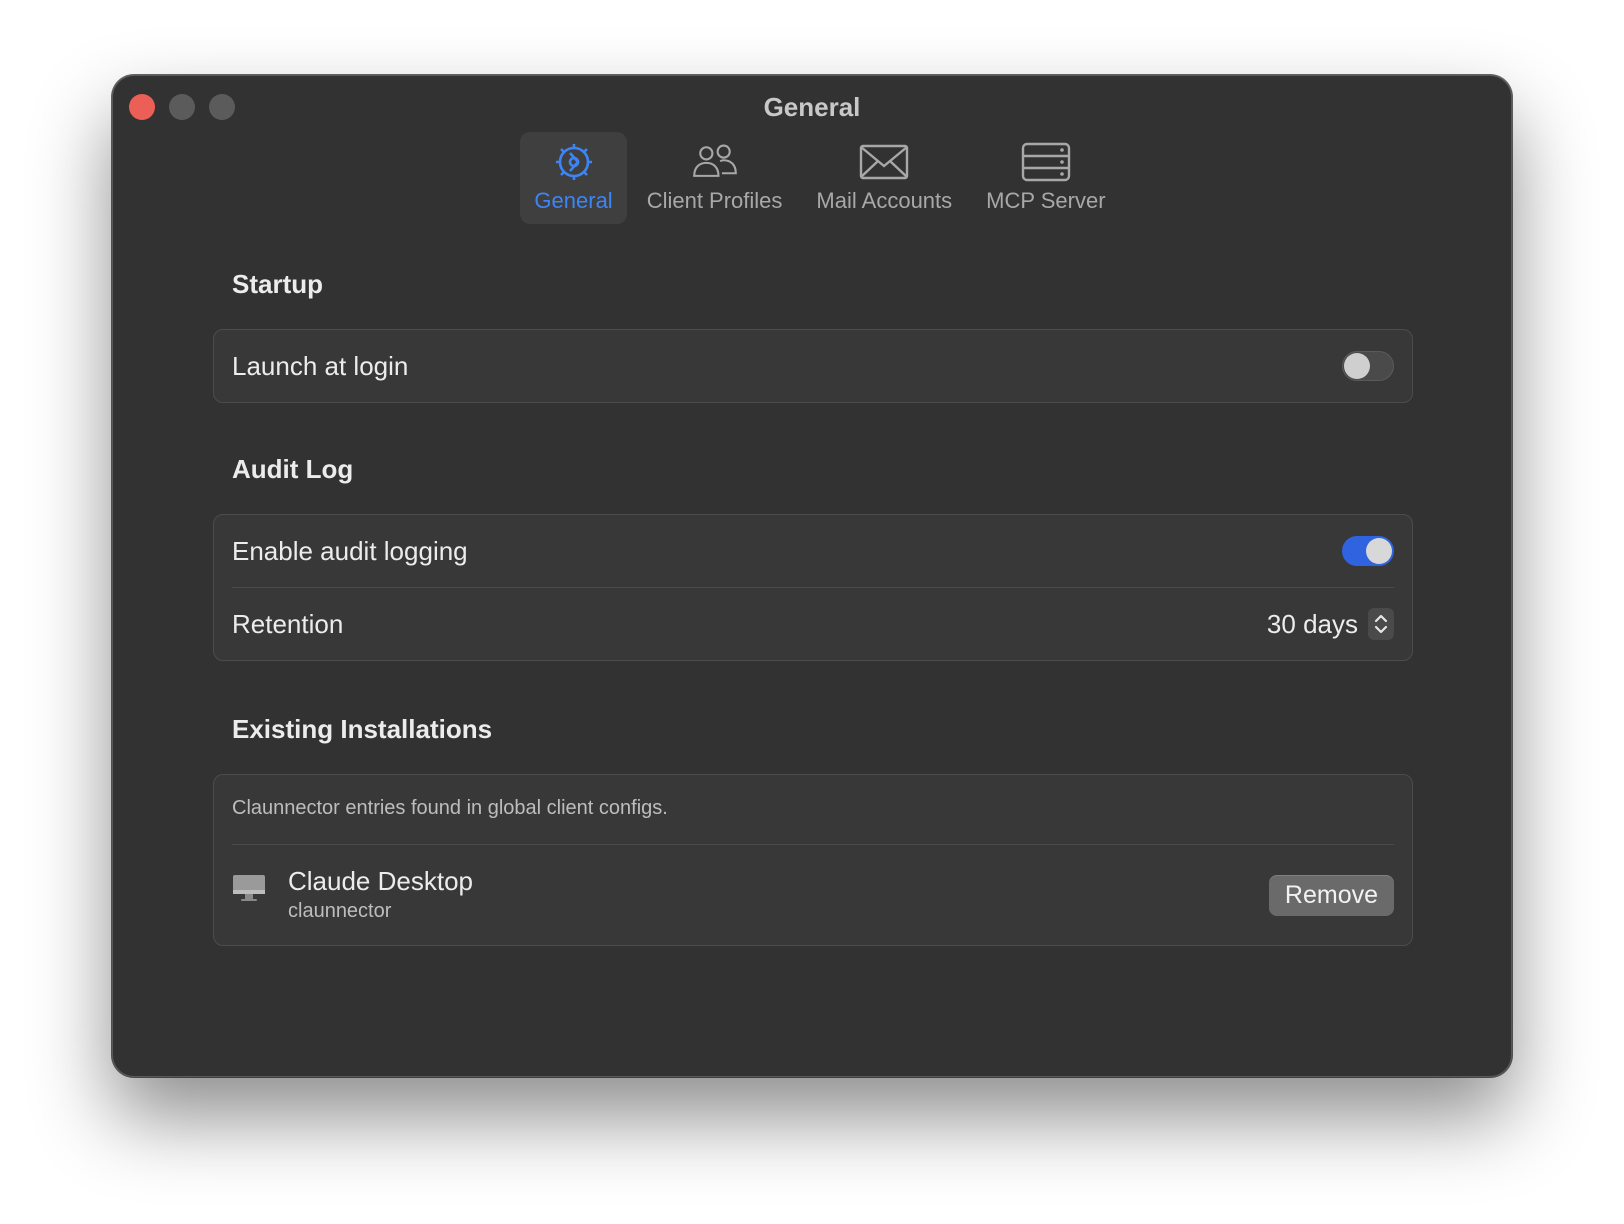 This screenshot has width=1624, height=1224. What do you see at coordinates (778, 895) in the screenshot?
I see `installation-text: Claude Desktop claunnector` at bounding box center [778, 895].